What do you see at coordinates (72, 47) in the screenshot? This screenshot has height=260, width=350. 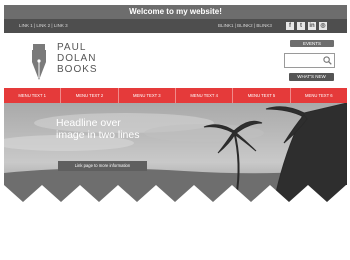 I see `logo-line-1: PAUL` at bounding box center [72, 47].